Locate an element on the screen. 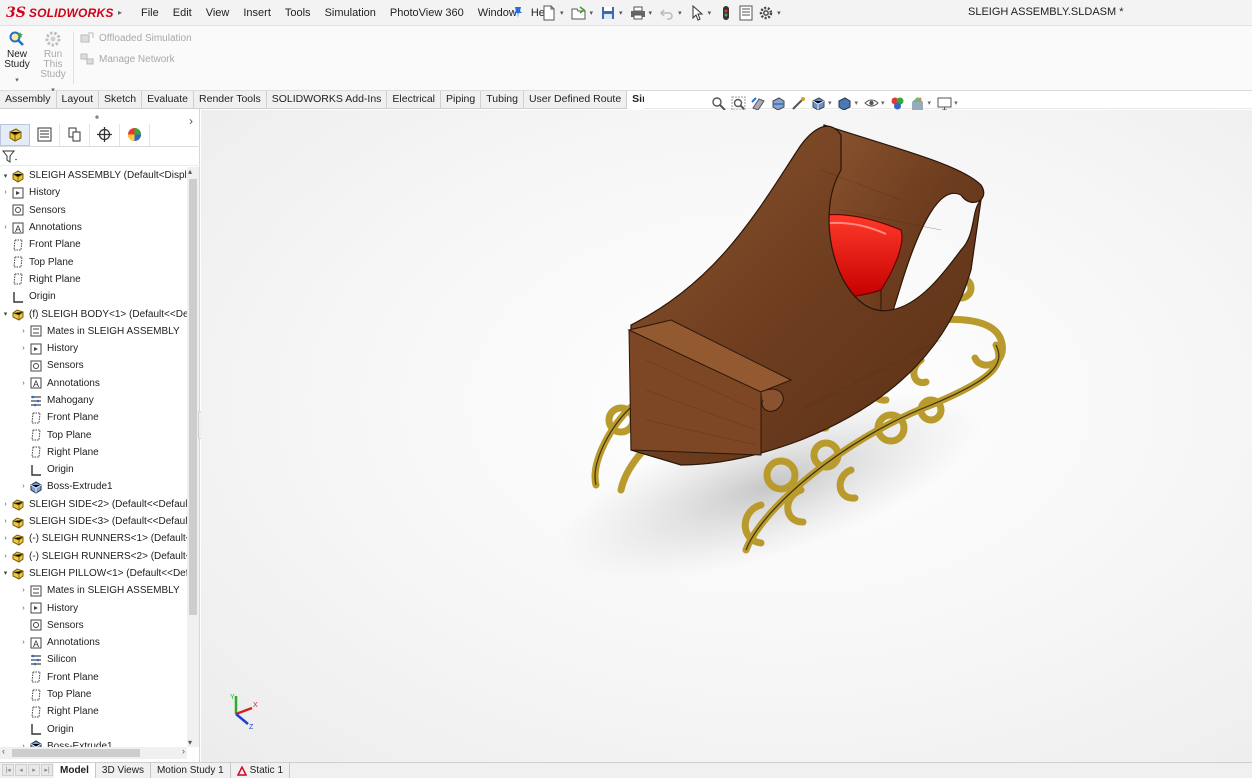 The width and height of the screenshot is (1252, 778). new-study-dropdown-icon: ▾ is located at coordinates (17, 81).